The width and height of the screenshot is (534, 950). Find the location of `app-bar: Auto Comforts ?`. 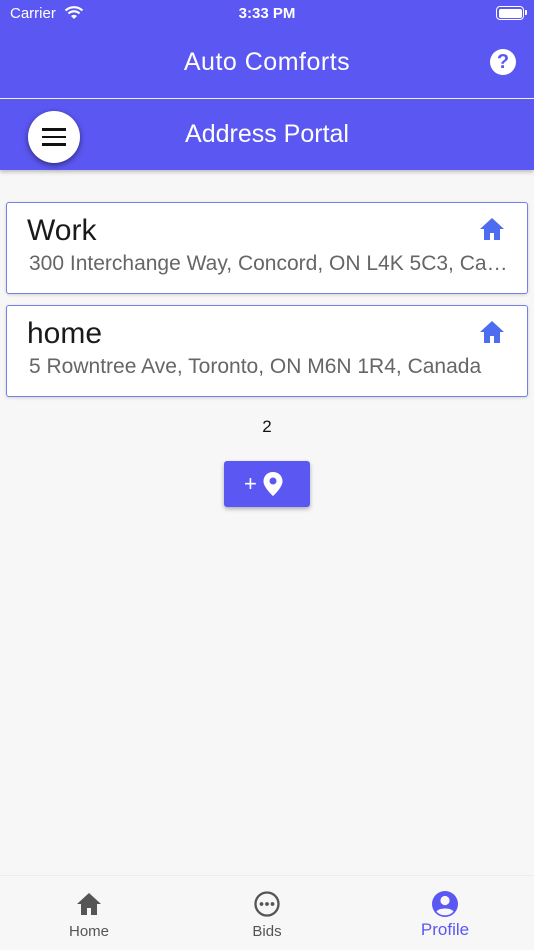

app-bar: Auto Comforts ? is located at coordinates (267, 63).